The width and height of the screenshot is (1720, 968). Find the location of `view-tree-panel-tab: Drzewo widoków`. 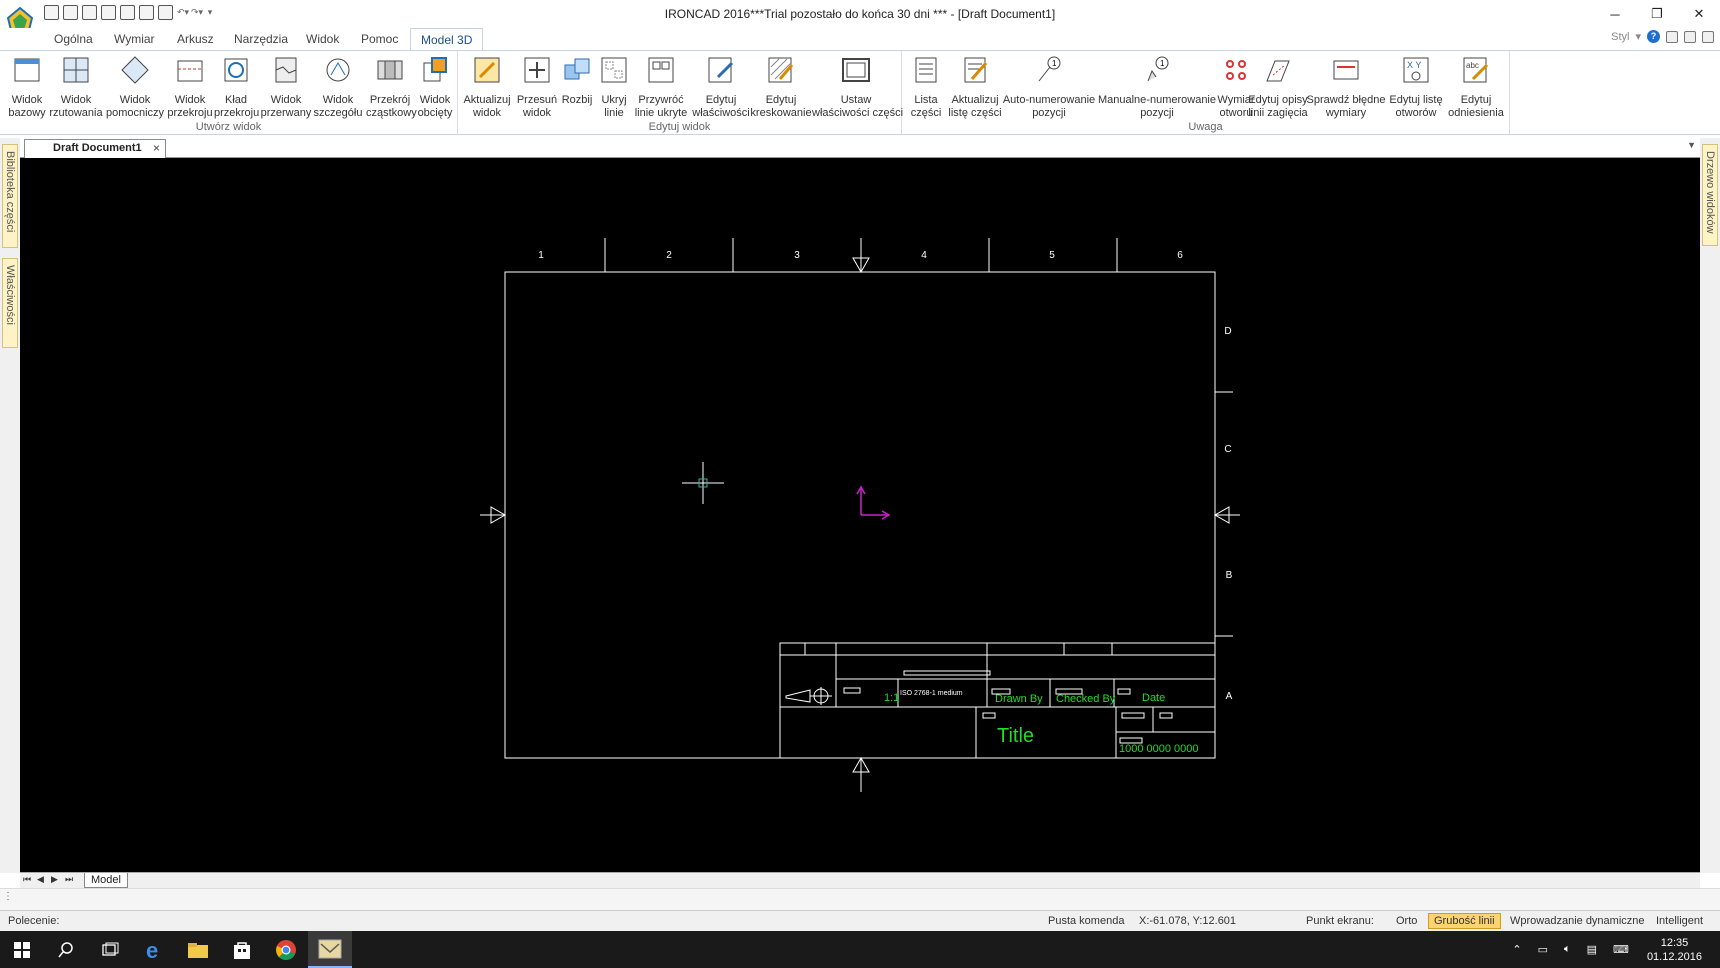

view-tree-panel-tab: Drzewo widoków is located at coordinates (1710, 195).